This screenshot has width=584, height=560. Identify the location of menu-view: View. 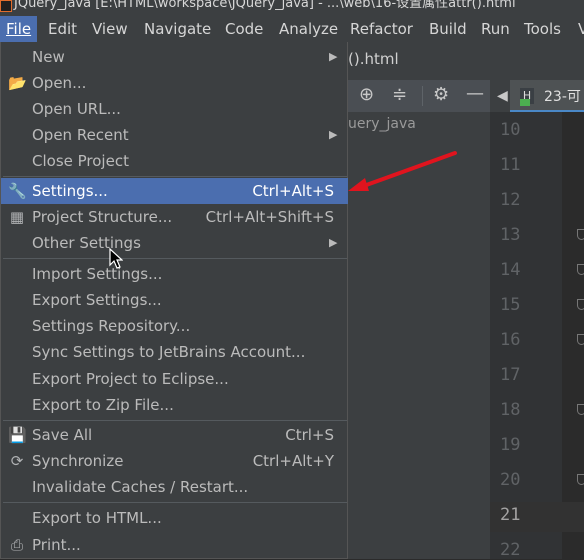
(110, 29).